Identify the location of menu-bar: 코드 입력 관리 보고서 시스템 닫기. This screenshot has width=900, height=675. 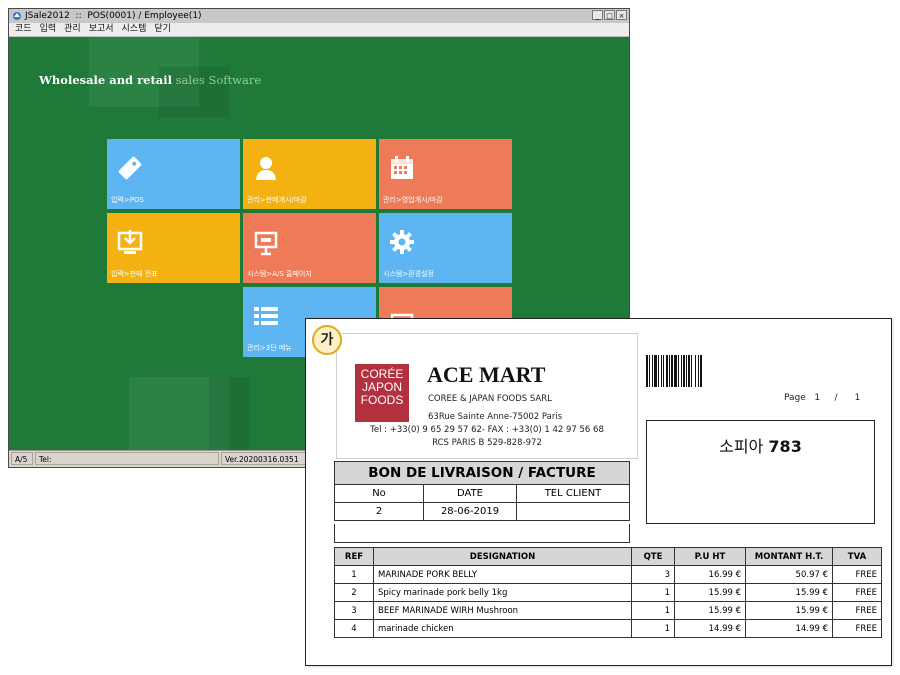
(319, 30).